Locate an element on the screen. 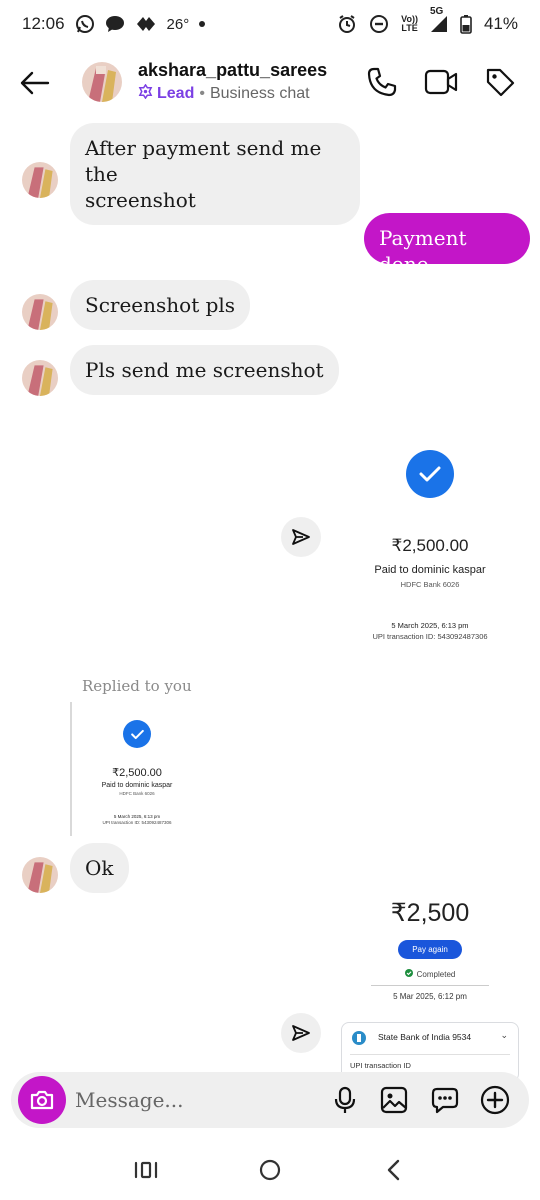 Image resolution: width=540 pixels, height=1200 pixels. battery-icon is located at coordinates (466, 24).